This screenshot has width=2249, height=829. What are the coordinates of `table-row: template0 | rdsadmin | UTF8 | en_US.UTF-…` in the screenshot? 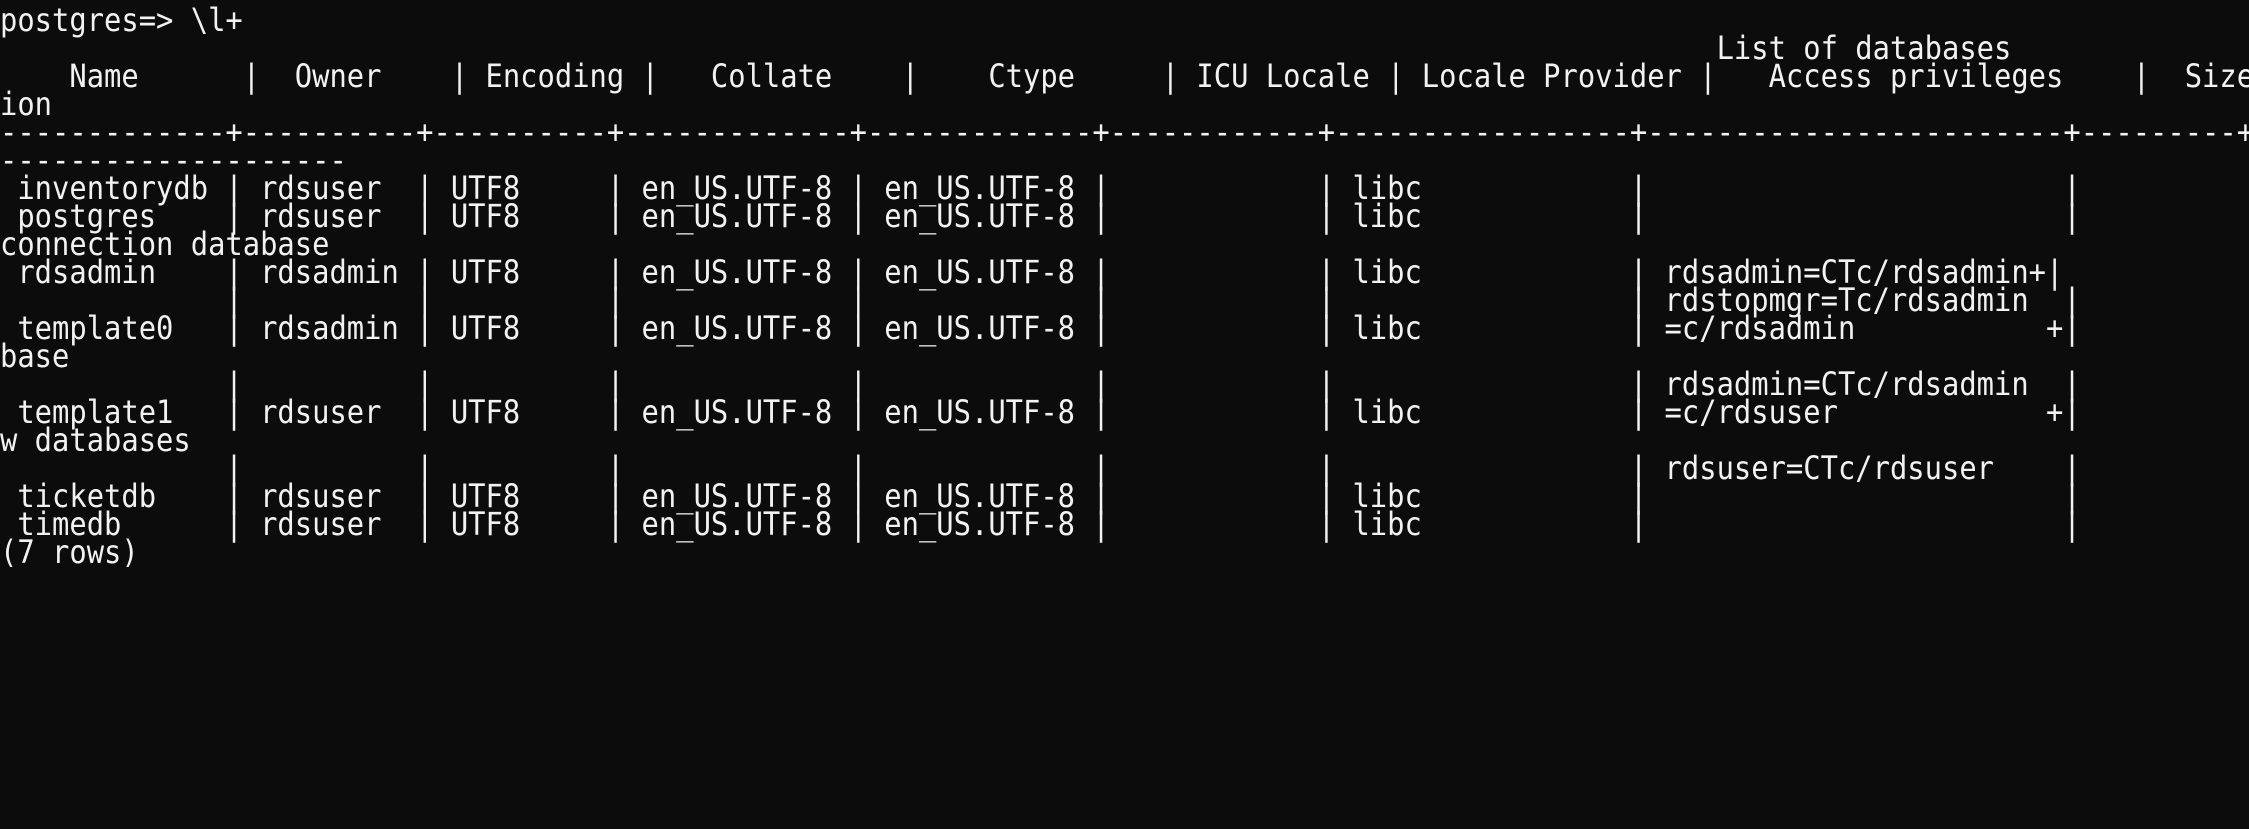 It's located at (1040, 328).